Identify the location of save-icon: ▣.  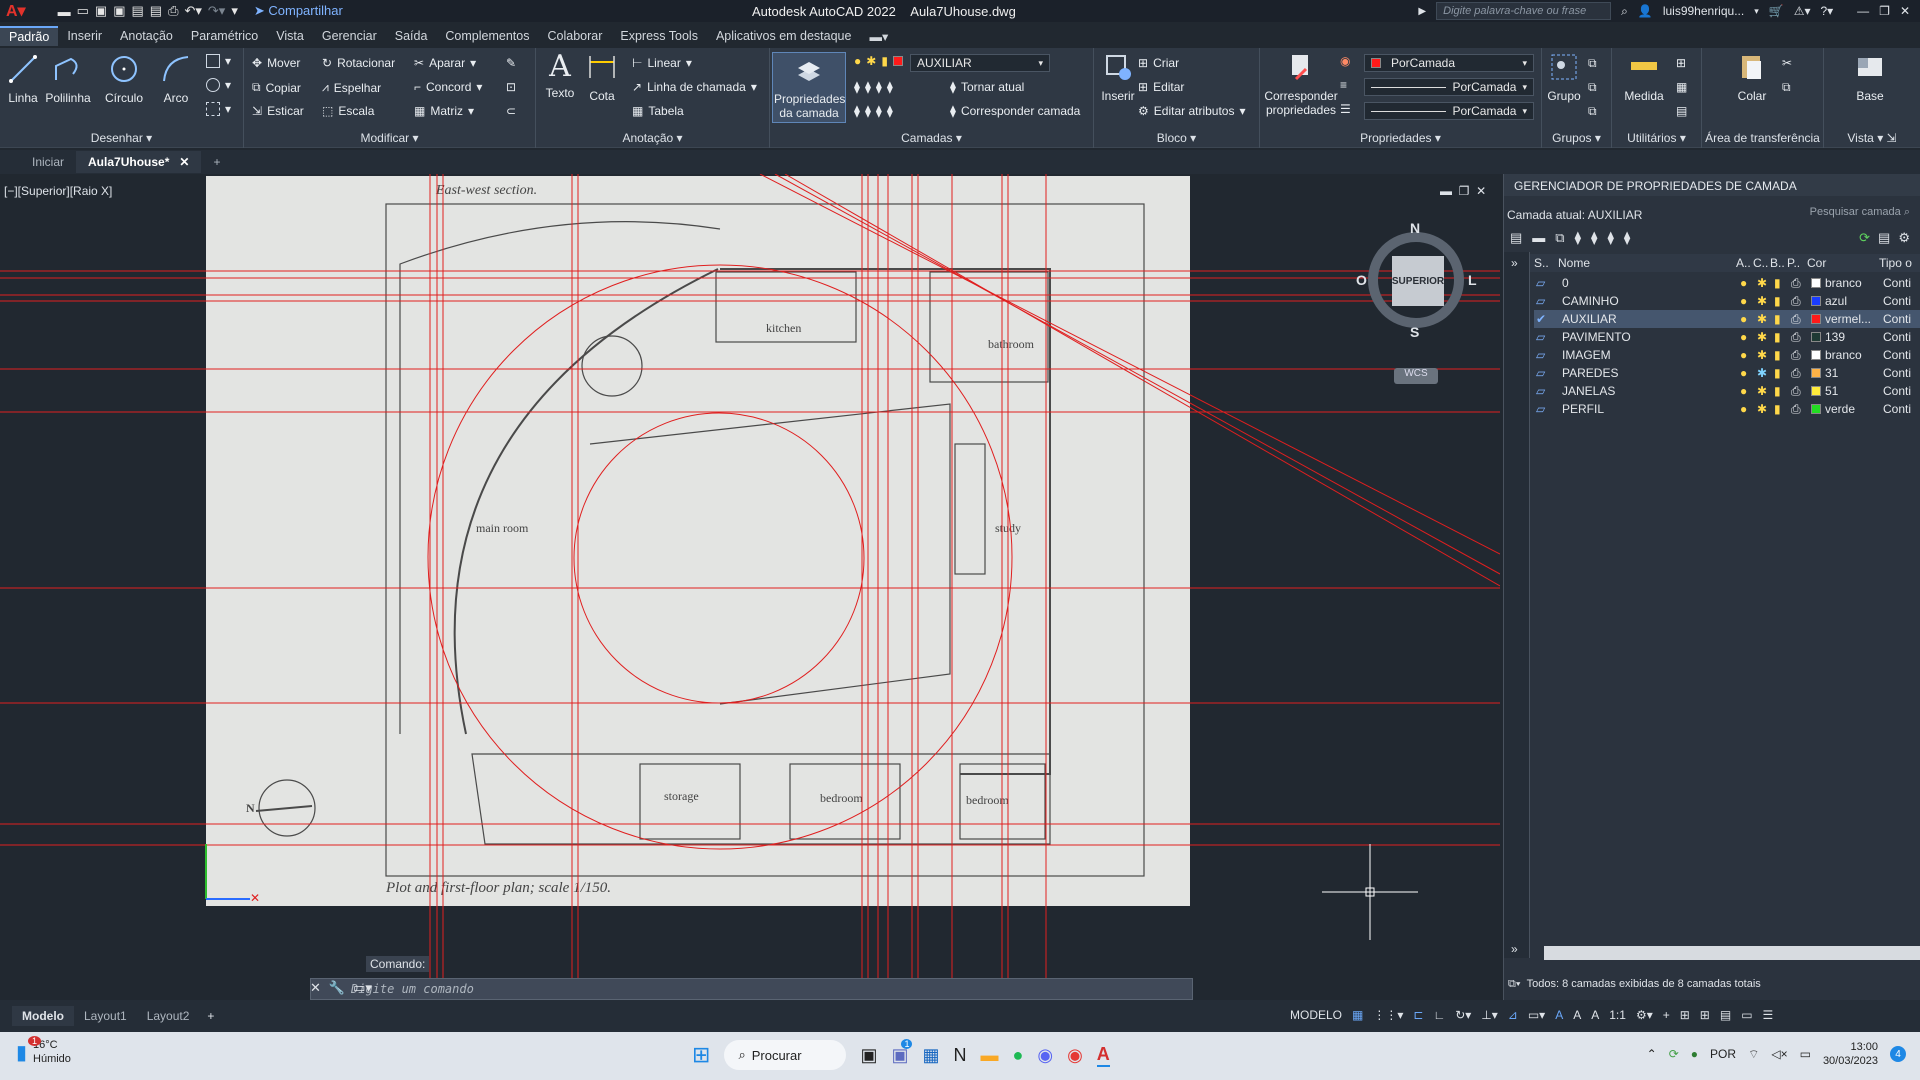
(101, 11).